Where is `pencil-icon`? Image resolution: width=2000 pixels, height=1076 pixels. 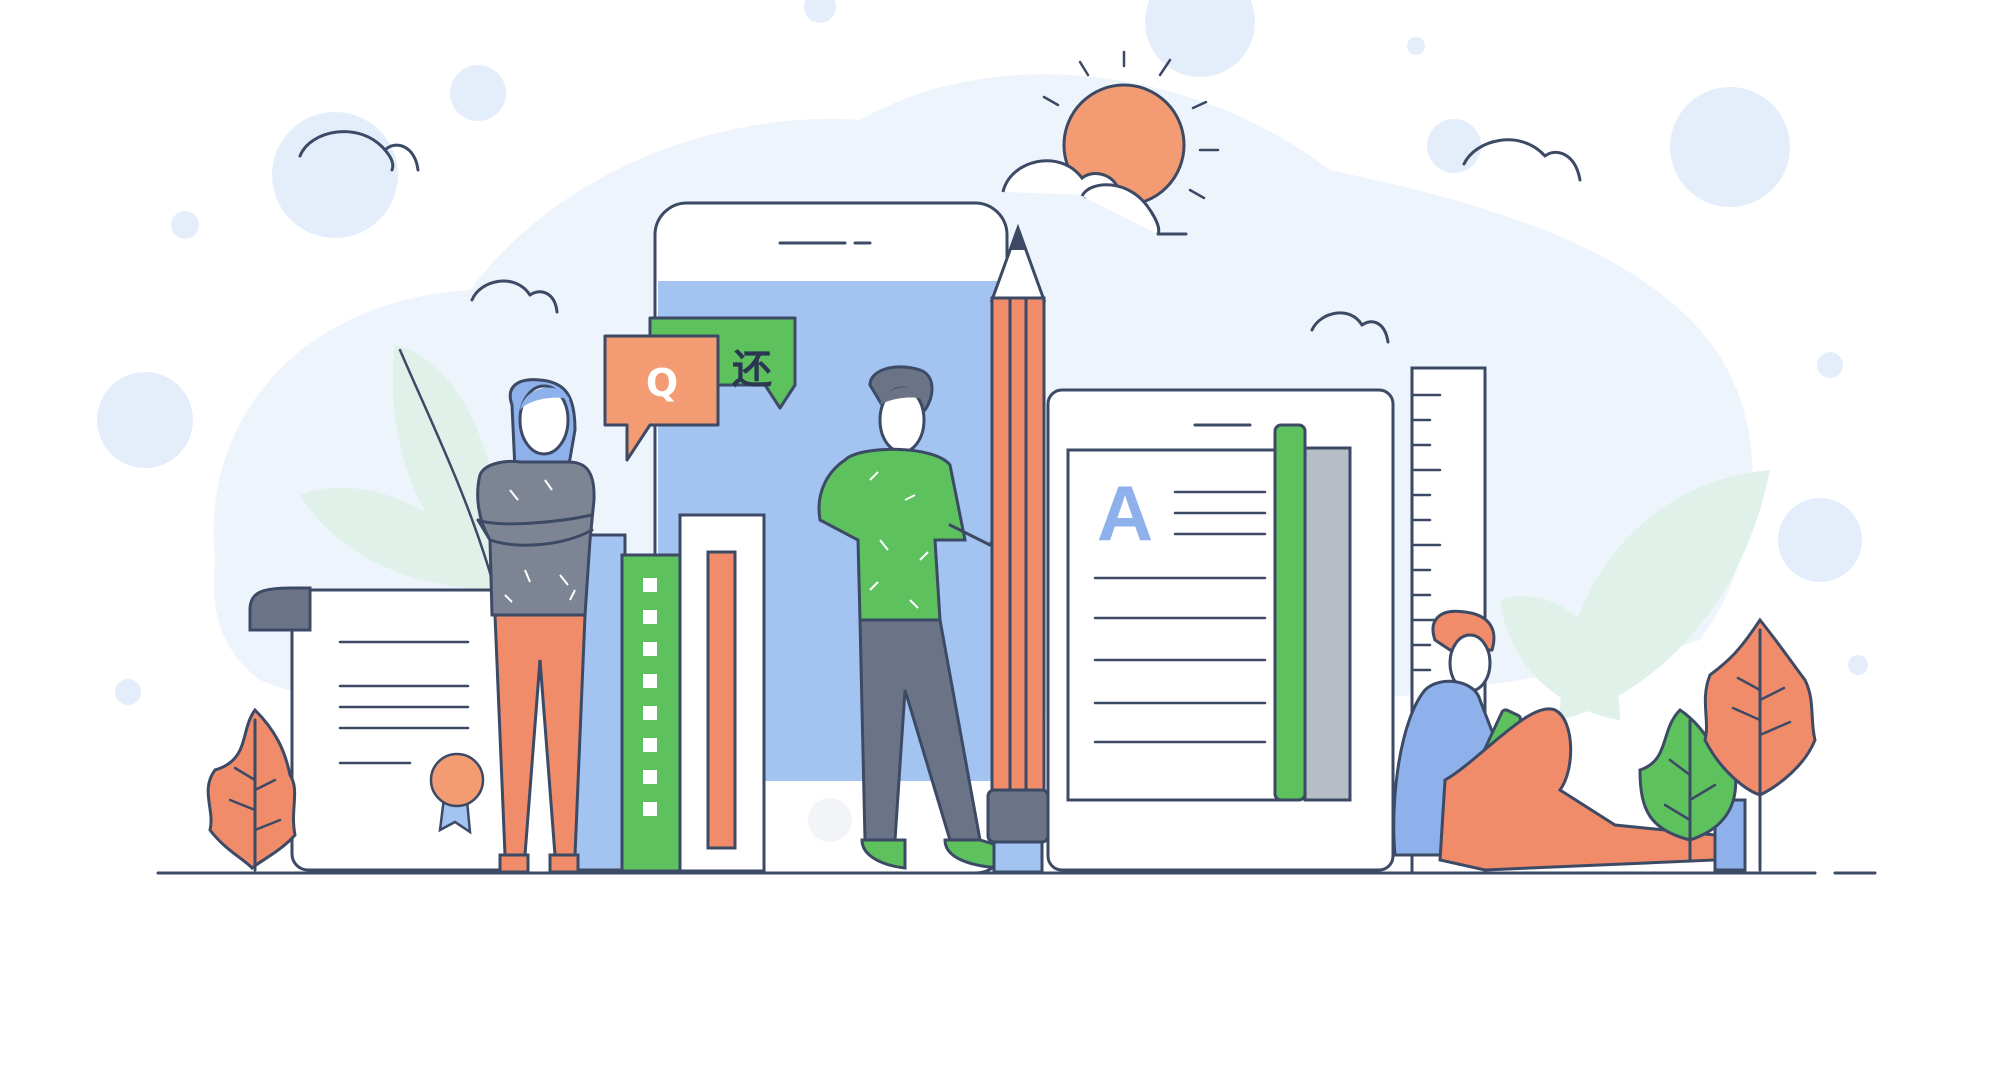
pencil-icon is located at coordinates (1018, 548).